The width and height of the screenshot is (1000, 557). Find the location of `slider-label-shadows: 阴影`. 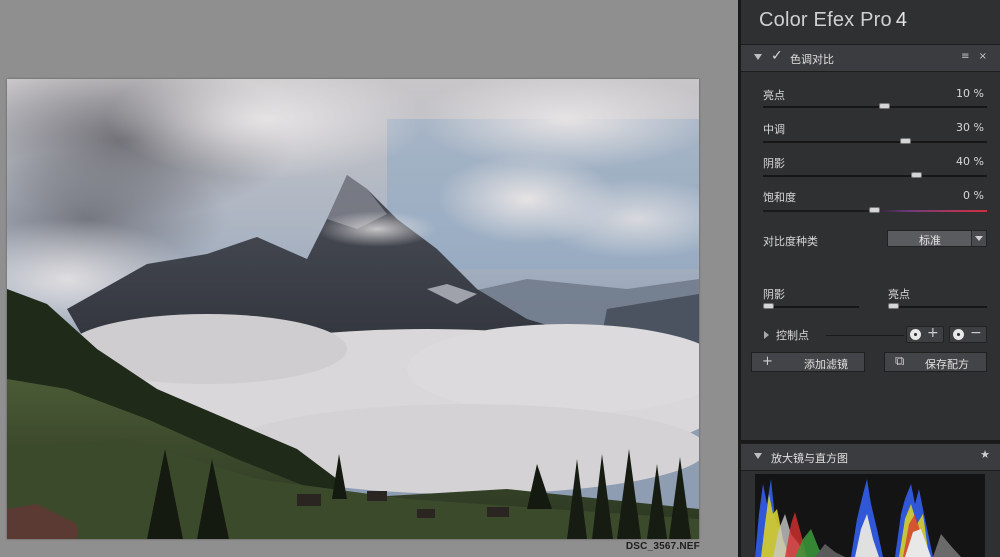

slider-label-shadows: 阴影 is located at coordinates (774, 163).